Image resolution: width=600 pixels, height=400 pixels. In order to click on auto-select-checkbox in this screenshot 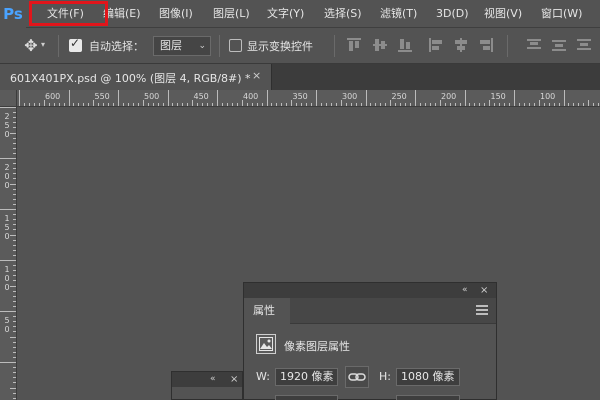, I will do `click(75, 44)`.